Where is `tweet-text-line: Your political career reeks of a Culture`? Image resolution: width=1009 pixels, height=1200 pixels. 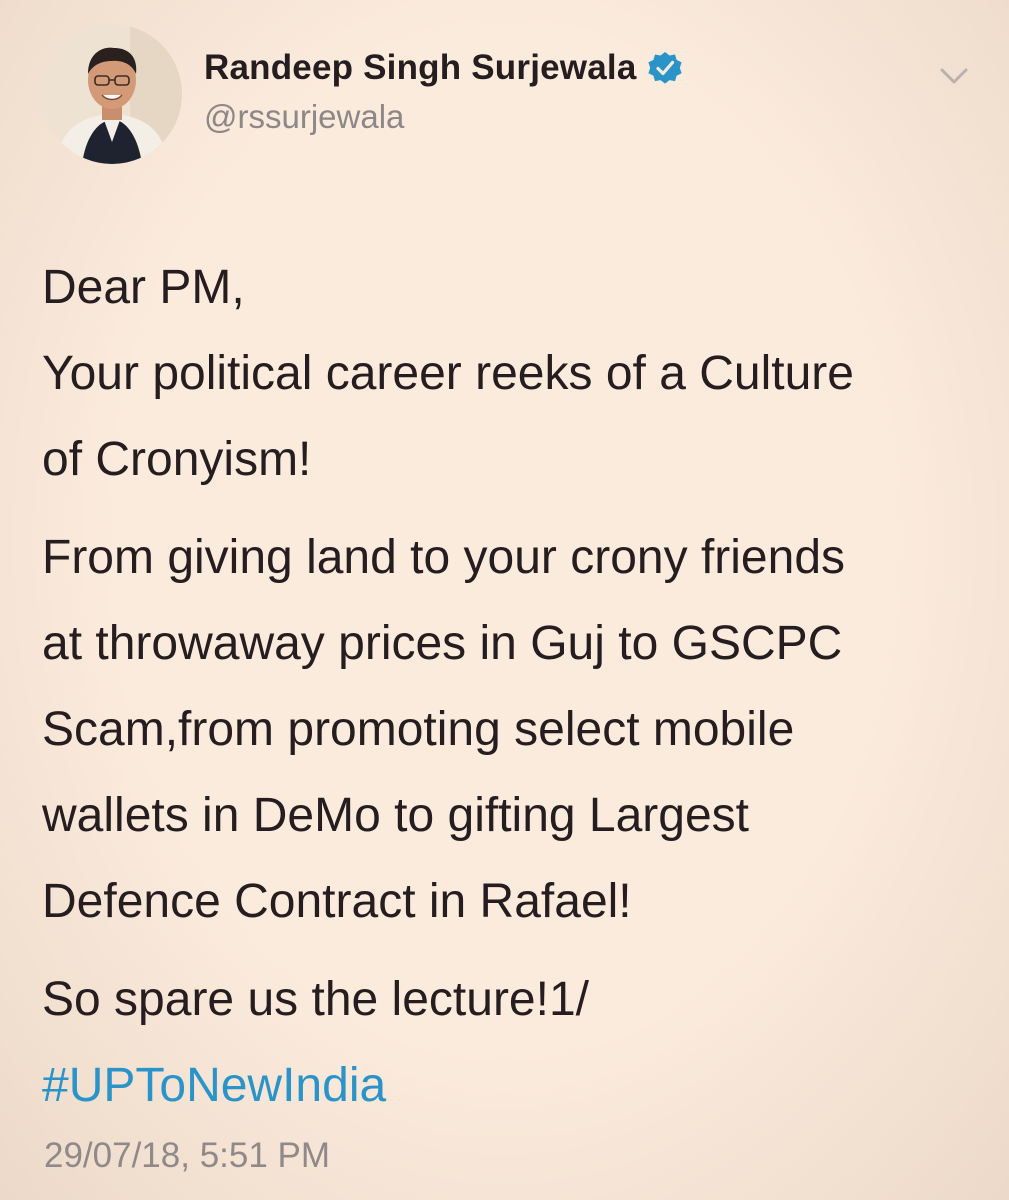 tweet-text-line: Your political career reeks of a Culture is located at coordinates (448, 373).